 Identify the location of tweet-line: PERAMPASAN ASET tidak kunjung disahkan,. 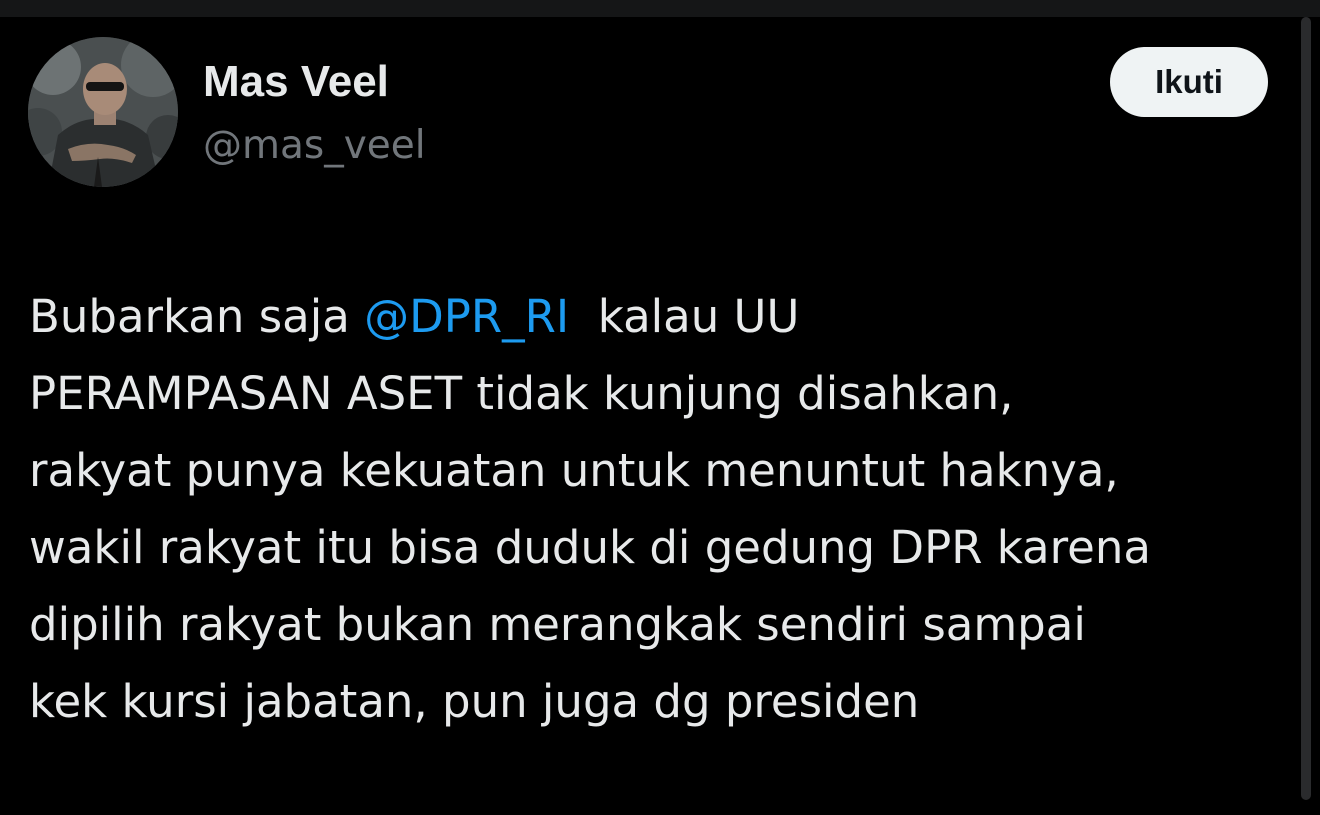
(521, 393).